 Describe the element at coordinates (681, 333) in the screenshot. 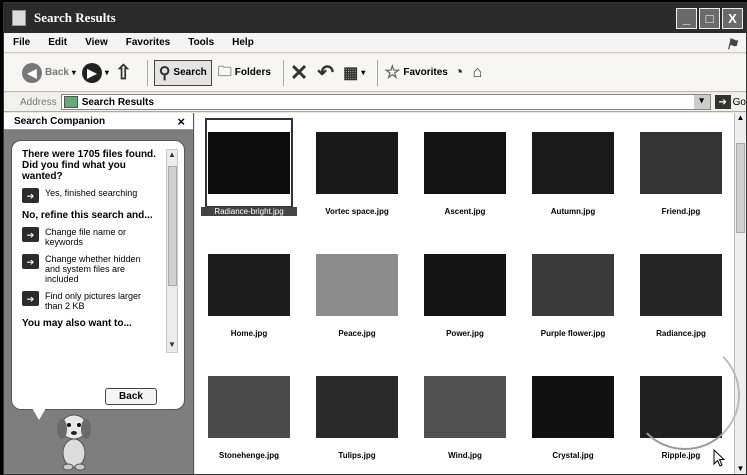

I see `file-name-label: Radiance.jpg` at that location.